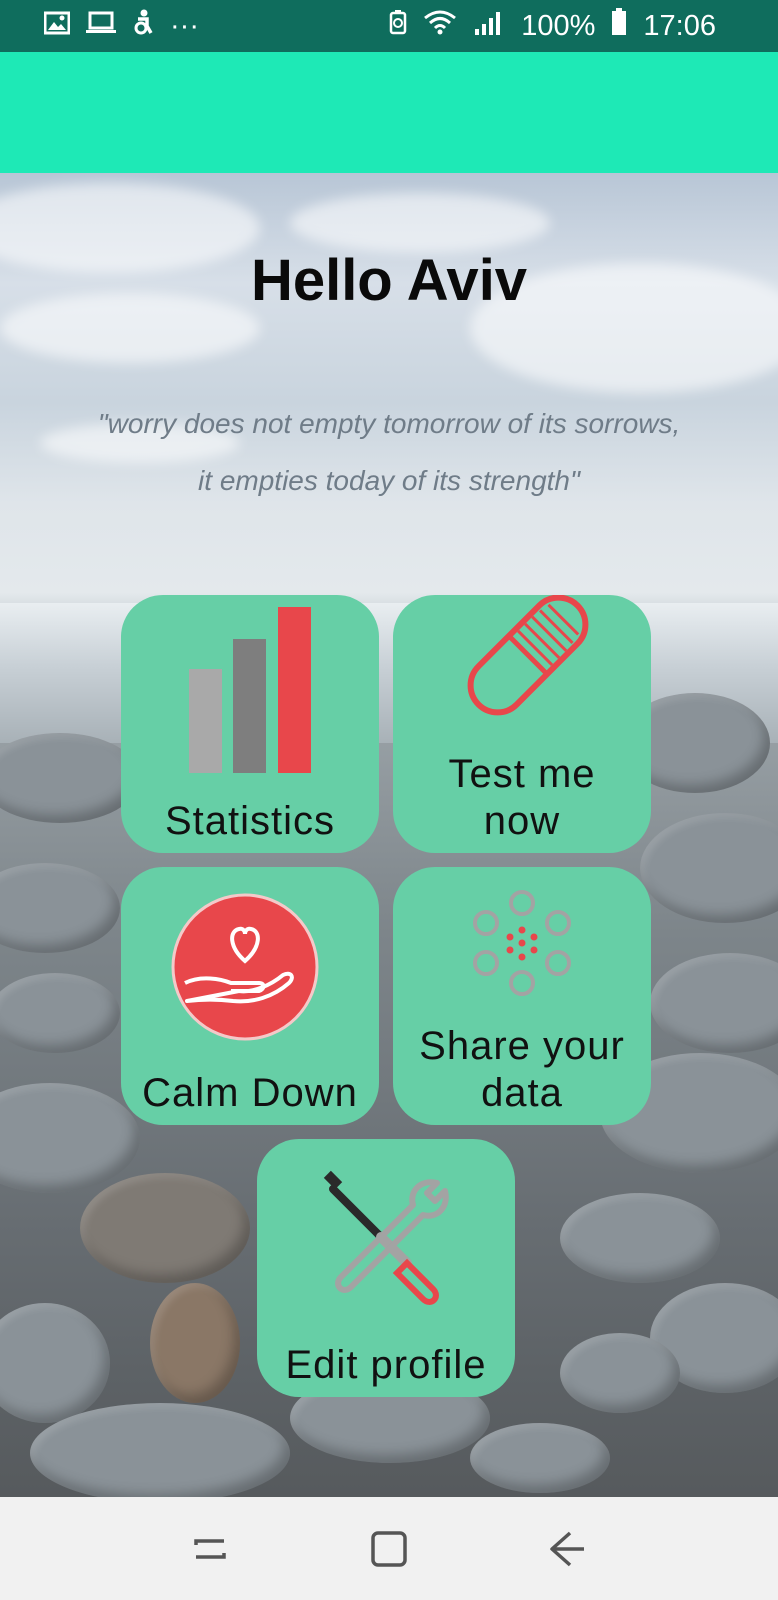 Image resolution: width=778 pixels, height=1600 pixels. Describe the element at coordinates (250, 724) in the screenshot. I see `statistics-button: Statistics` at that location.